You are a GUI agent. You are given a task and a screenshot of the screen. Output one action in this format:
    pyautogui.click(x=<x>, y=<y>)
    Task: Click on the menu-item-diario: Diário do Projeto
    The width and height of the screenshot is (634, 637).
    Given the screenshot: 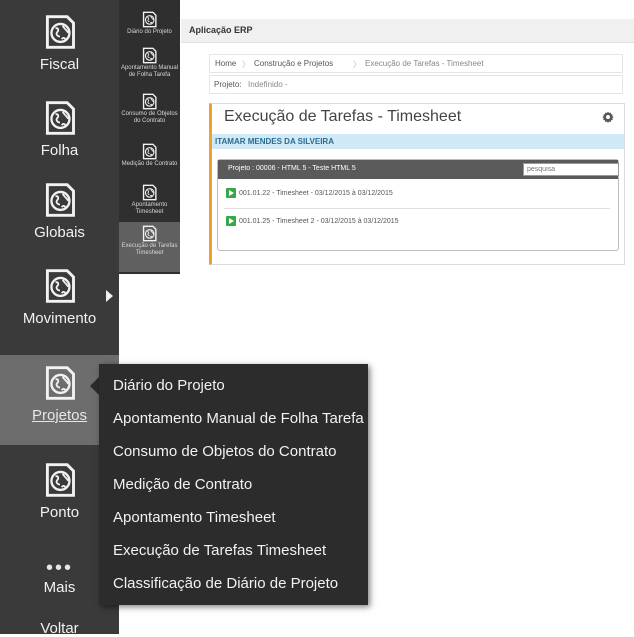 What is the action you would take?
    pyautogui.click(x=169, y=385)
    